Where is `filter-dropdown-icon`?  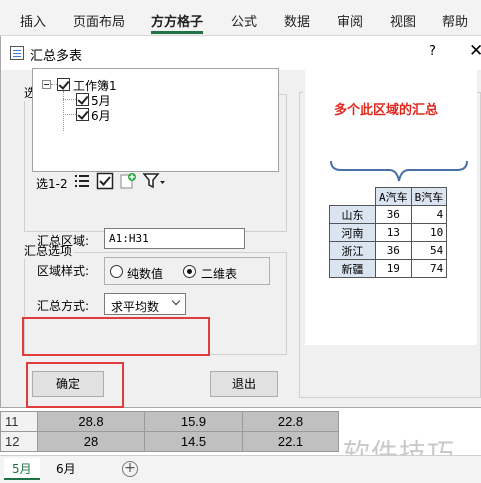
filter-dropdown-icon is located at coordinates (154, 181).